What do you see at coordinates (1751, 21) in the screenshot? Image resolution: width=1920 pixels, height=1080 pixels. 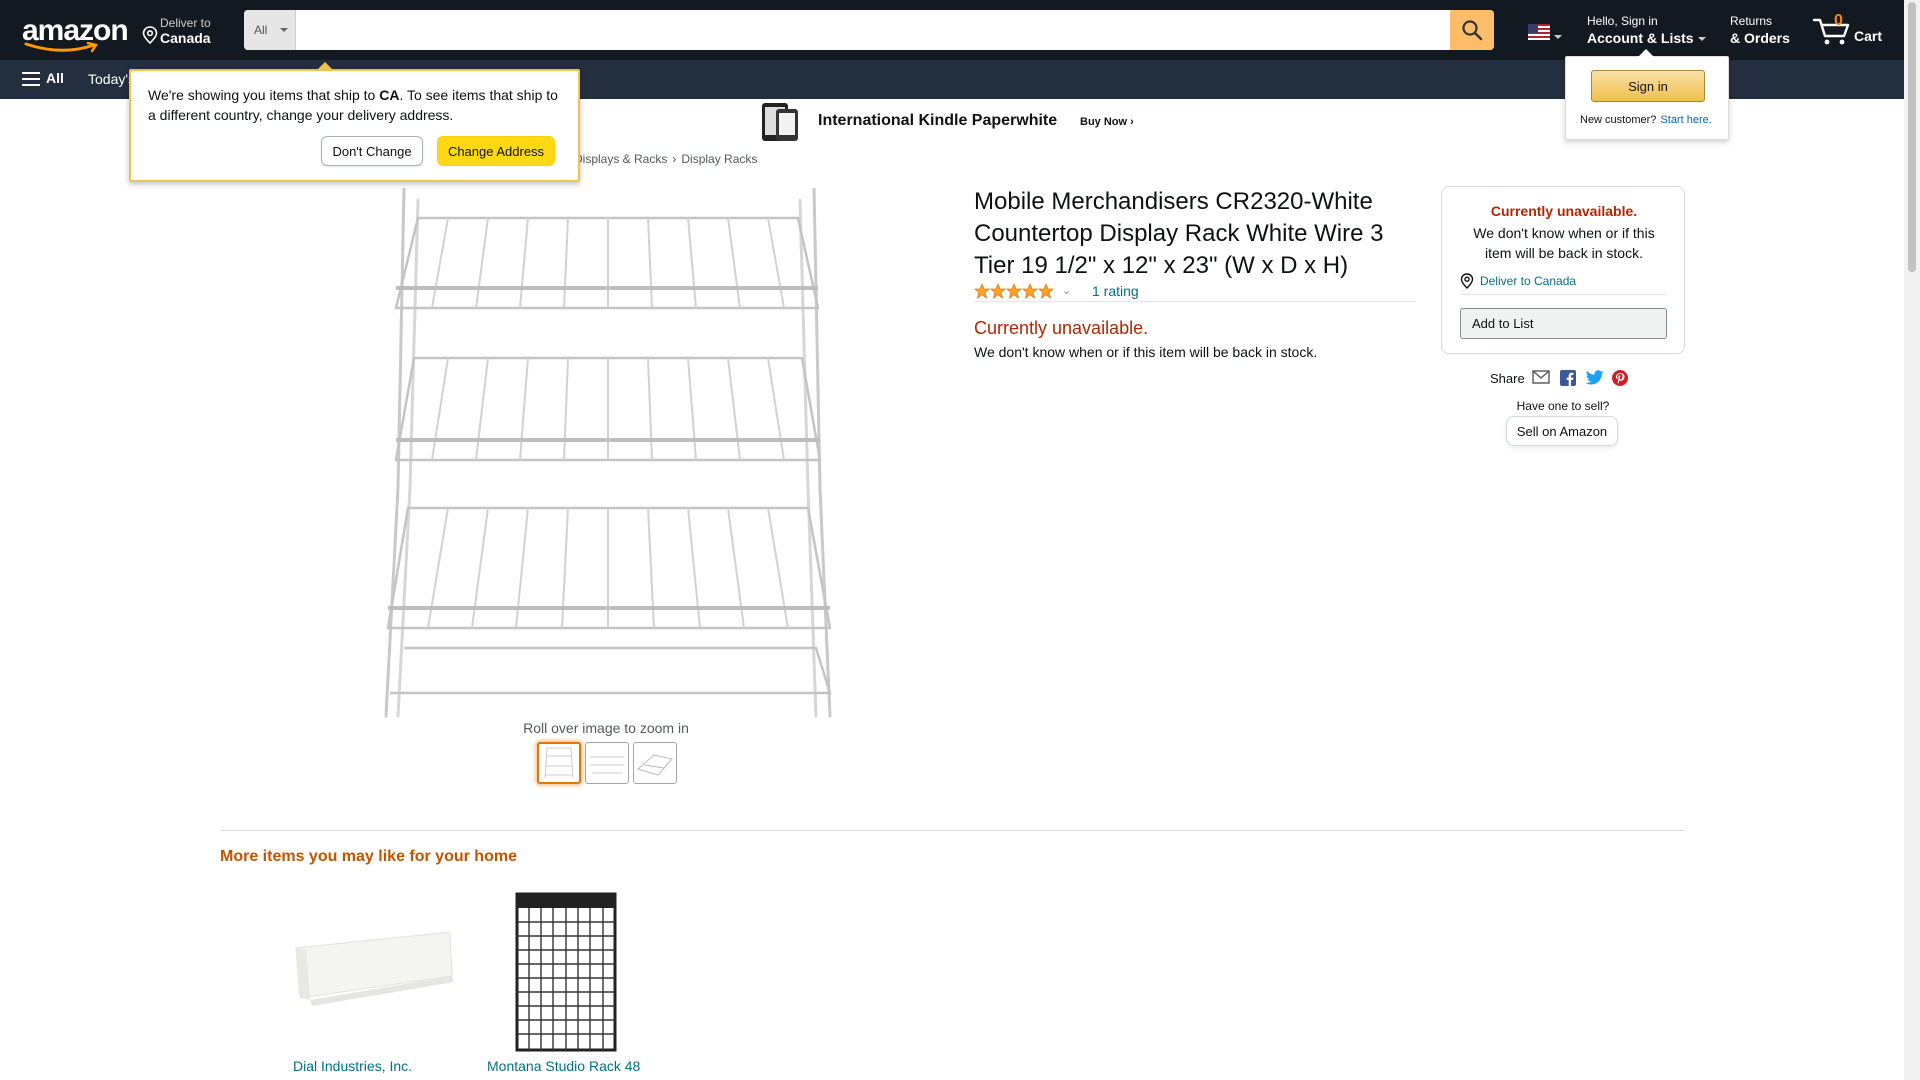 I see `returns-label: Returns` at bounding box center [1751, 21].